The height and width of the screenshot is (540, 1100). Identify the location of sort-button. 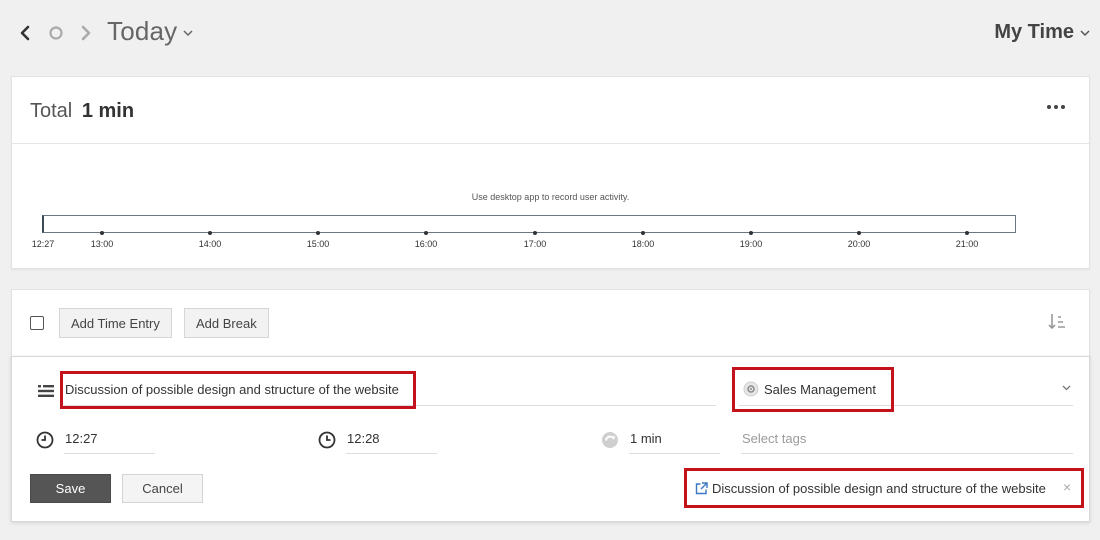
(1057, 324).